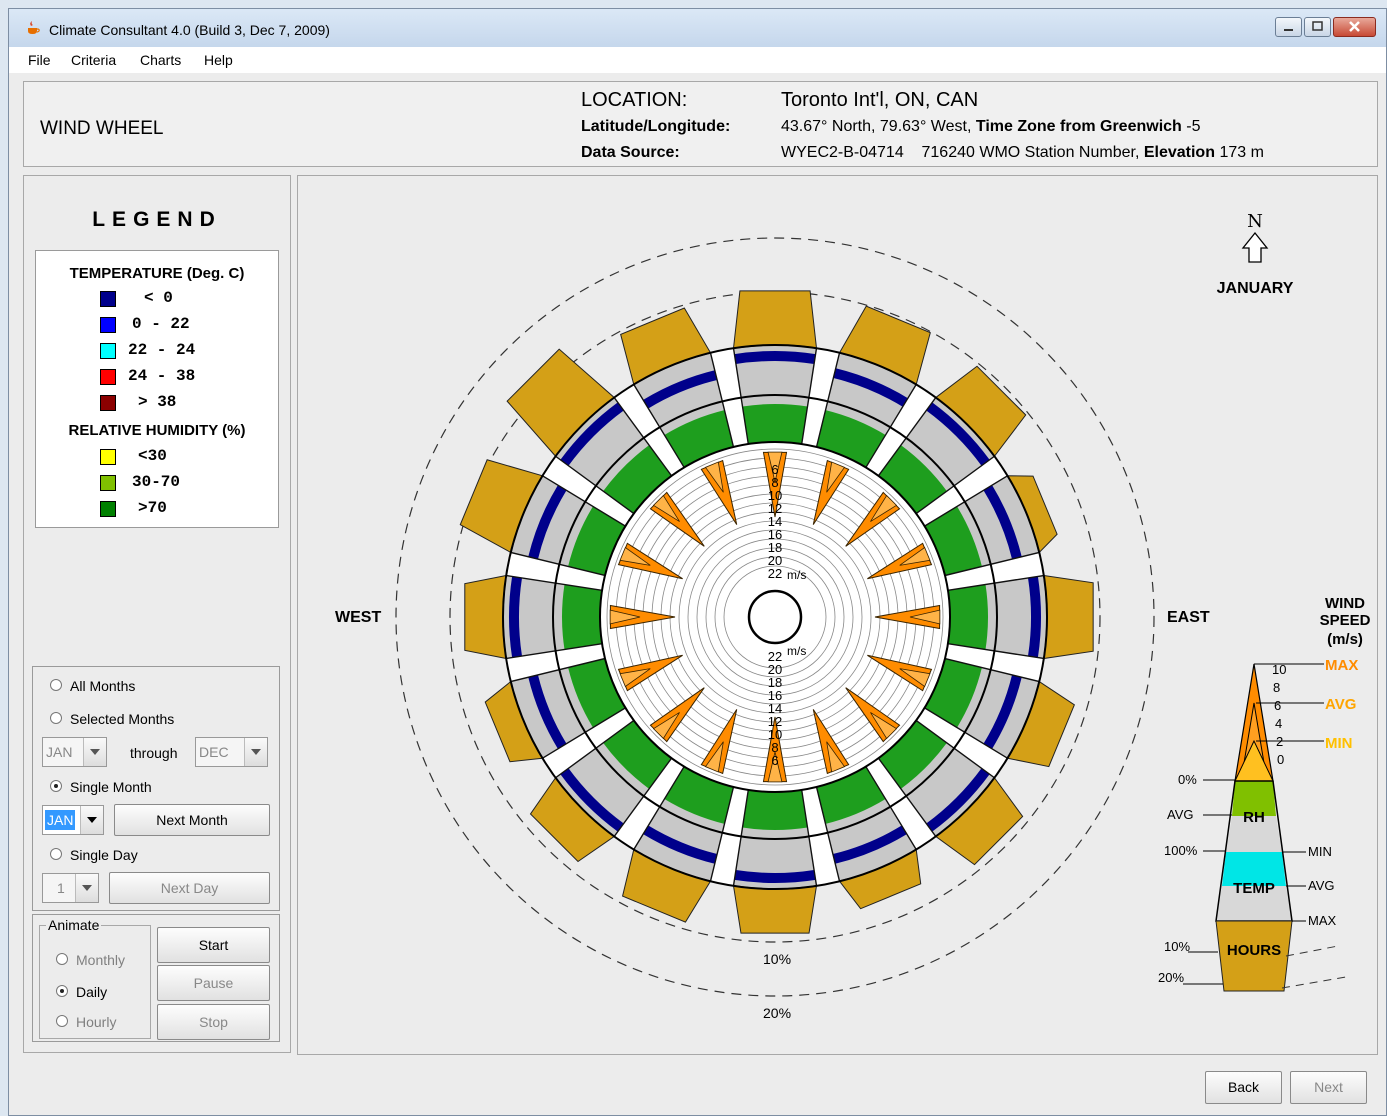 This screenshot has height=1116, width=1387. I want to click on speed-ring-label-bottom: 10, so click(775, 734).